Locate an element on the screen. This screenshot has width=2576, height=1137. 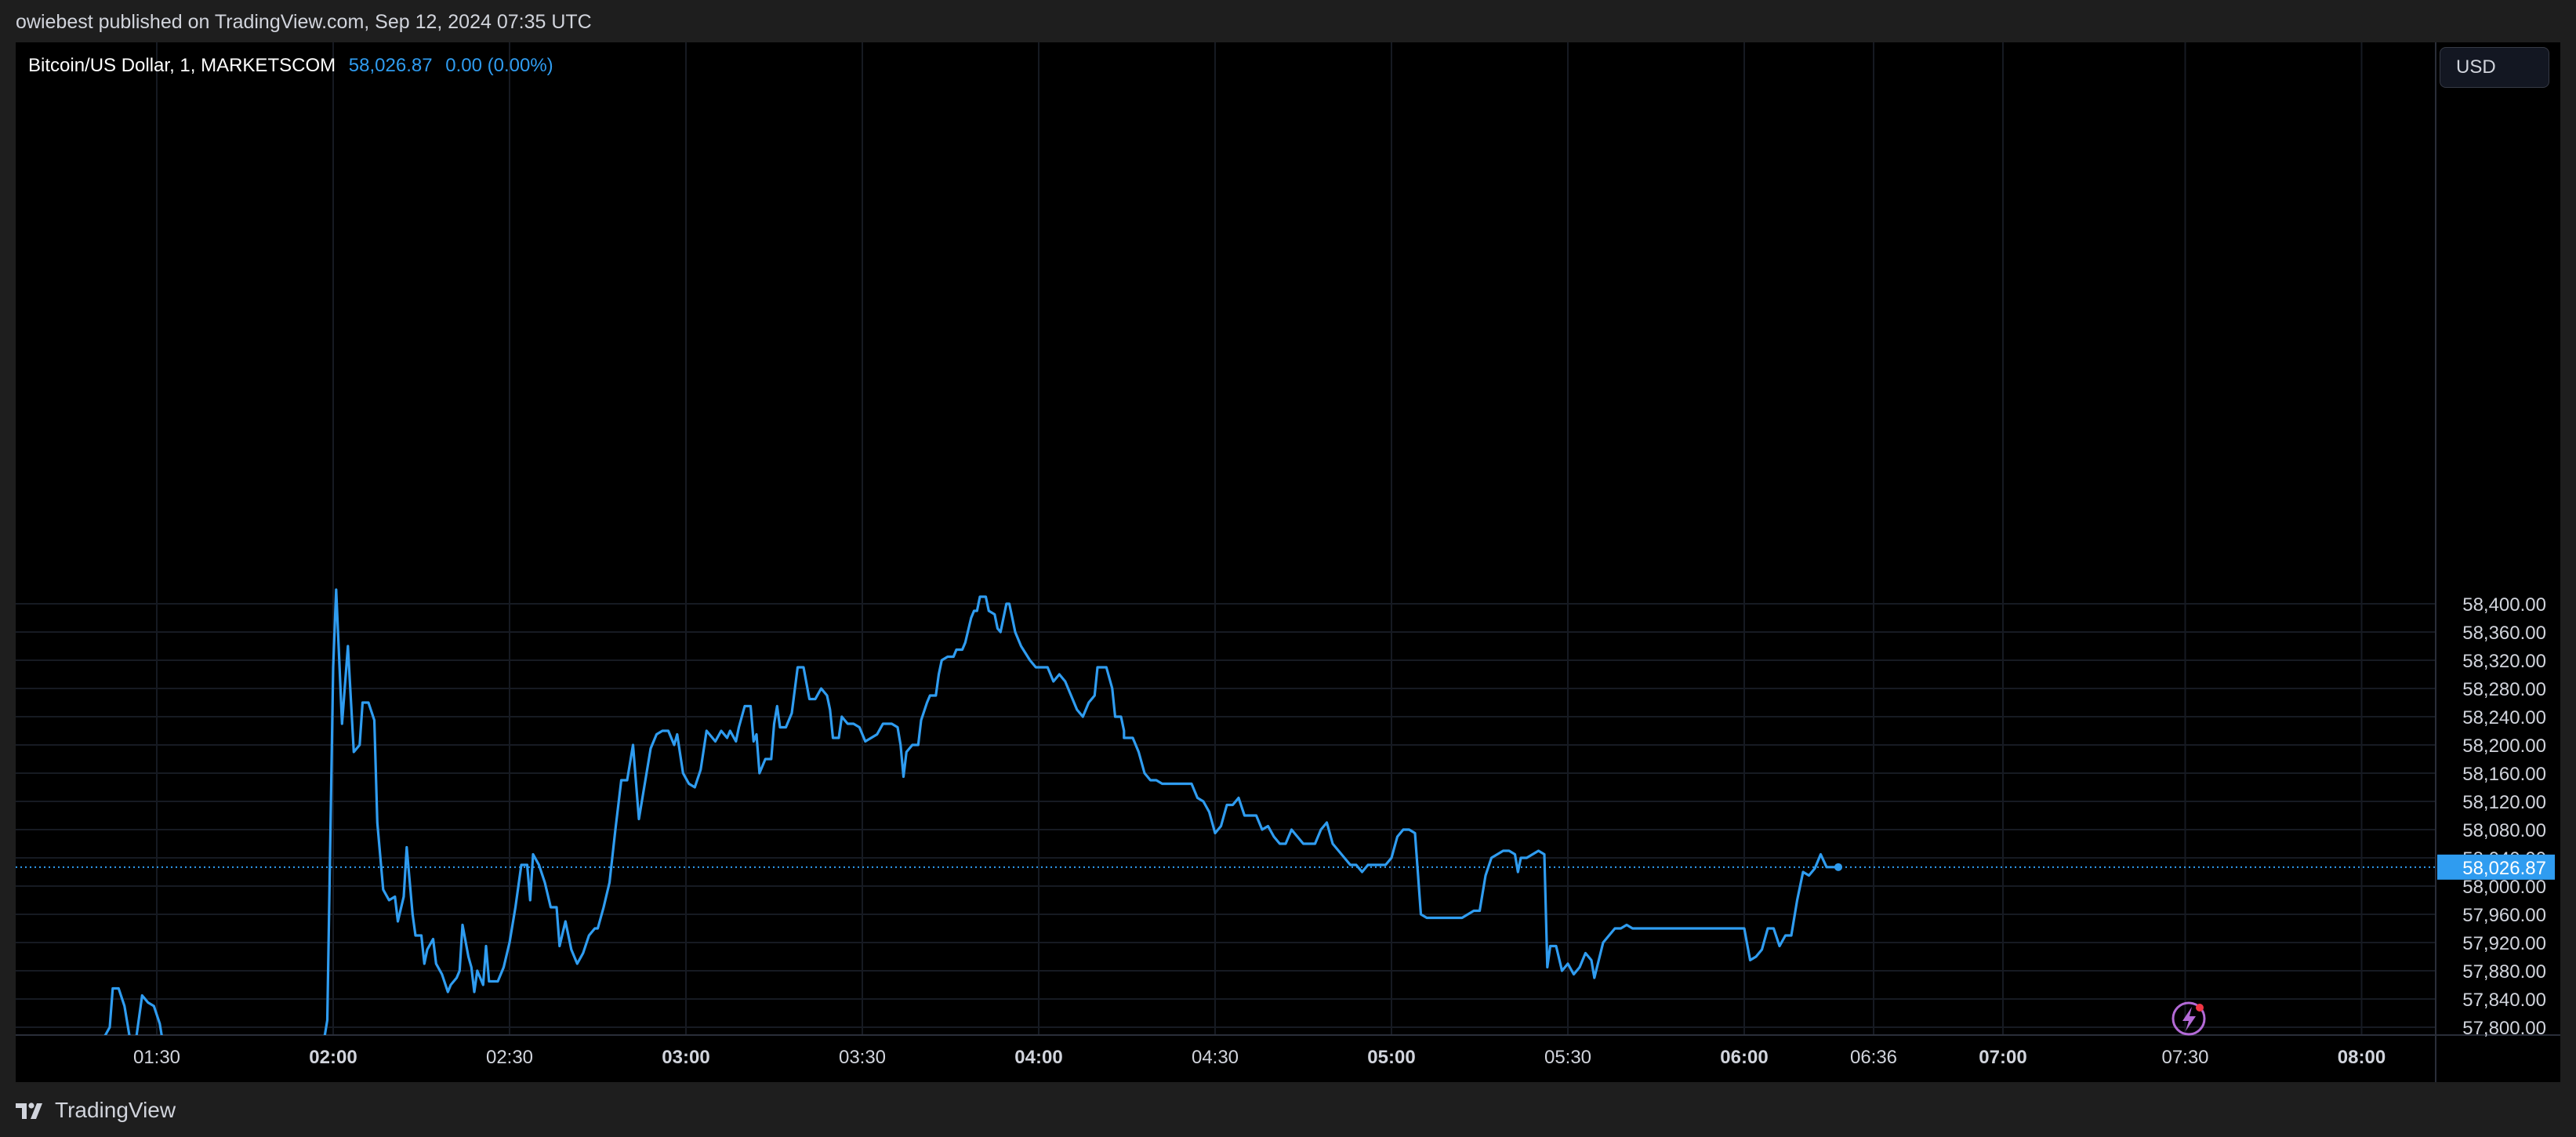
y-tick-label: 58,320.00 is located at coordinates (2504, 661).